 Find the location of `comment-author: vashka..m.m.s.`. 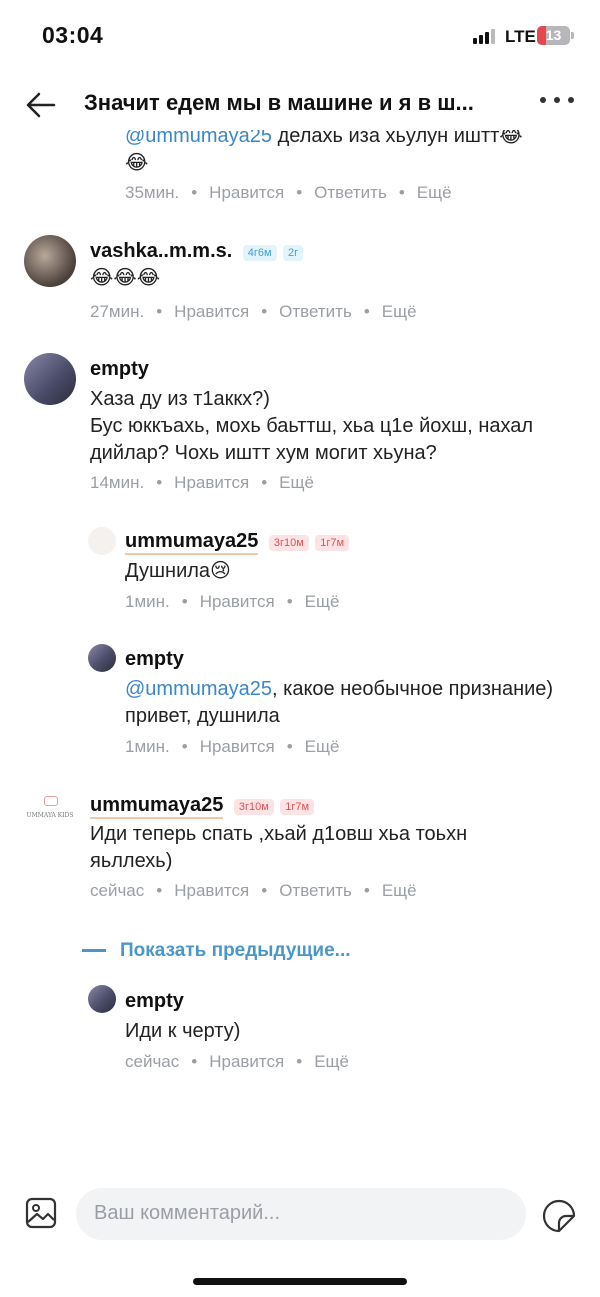

comment-author: vashka..m.m.s. is located at coordinates (161, 251).